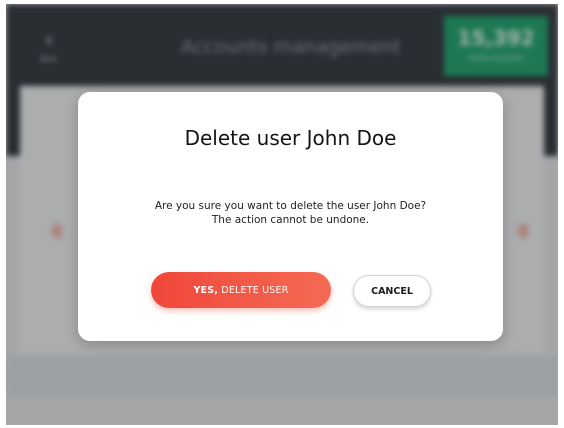  Describe the element at coordinates (392, 291) in the screenshot. I see `cancel-button: CANCEL` at that location.